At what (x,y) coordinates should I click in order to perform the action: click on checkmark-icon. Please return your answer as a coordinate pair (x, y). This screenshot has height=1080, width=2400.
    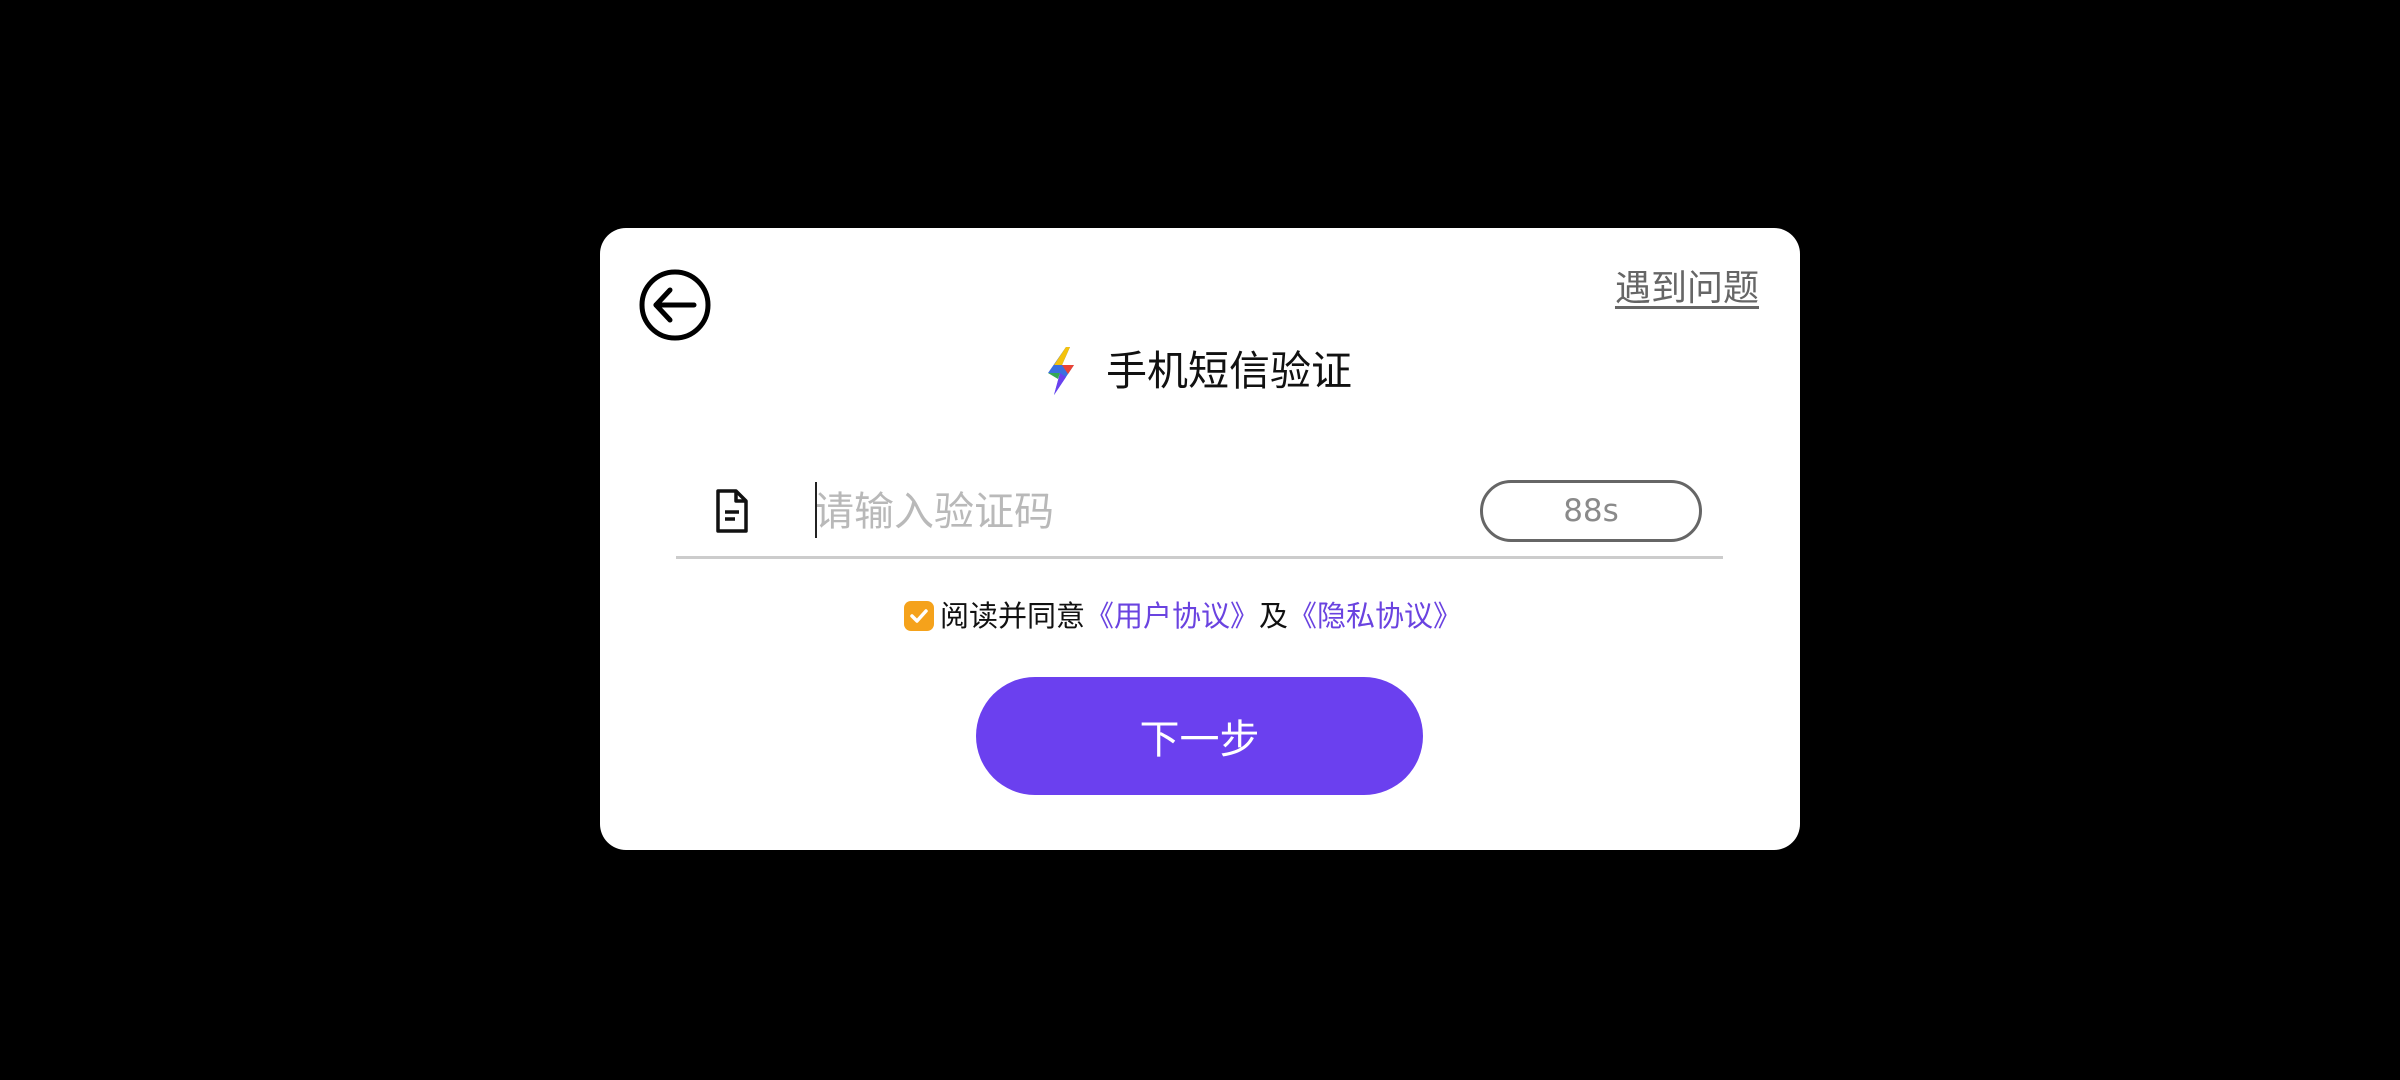
    Looking at the image, I should click on (919, 616).